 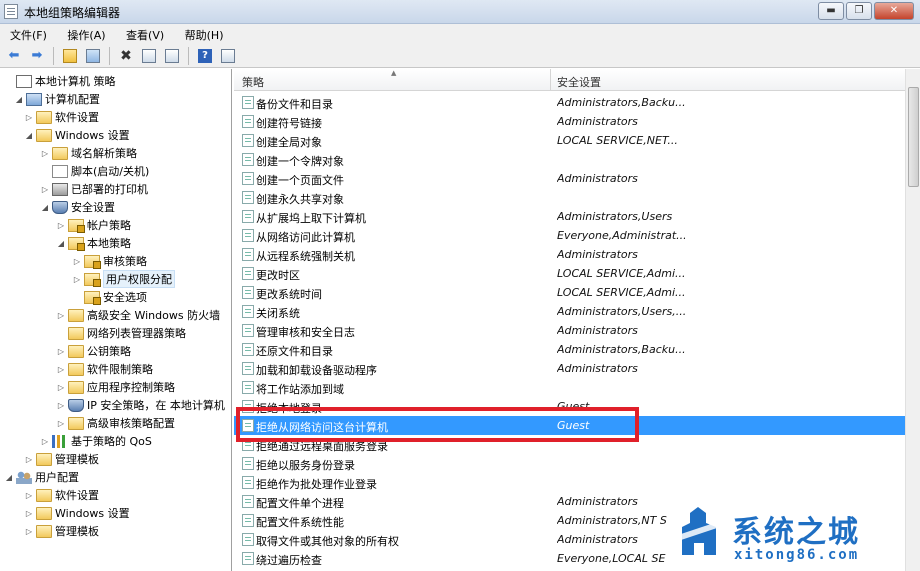 What do you see at coordinates (912, 320) in the screenshot?
I see `vertical-scrollbar` at bounding box center [912, 320].